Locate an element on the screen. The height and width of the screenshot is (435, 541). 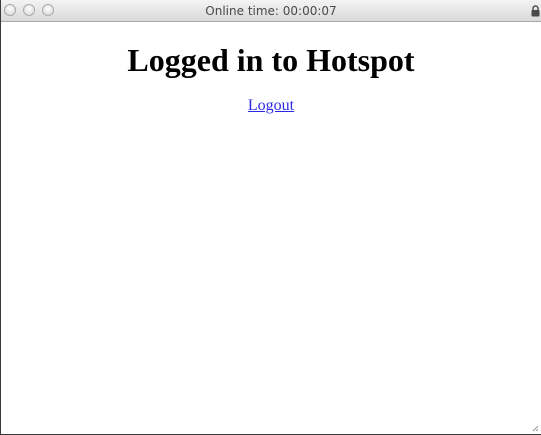
logout-link: Logout is located at coordinates (271, 106).